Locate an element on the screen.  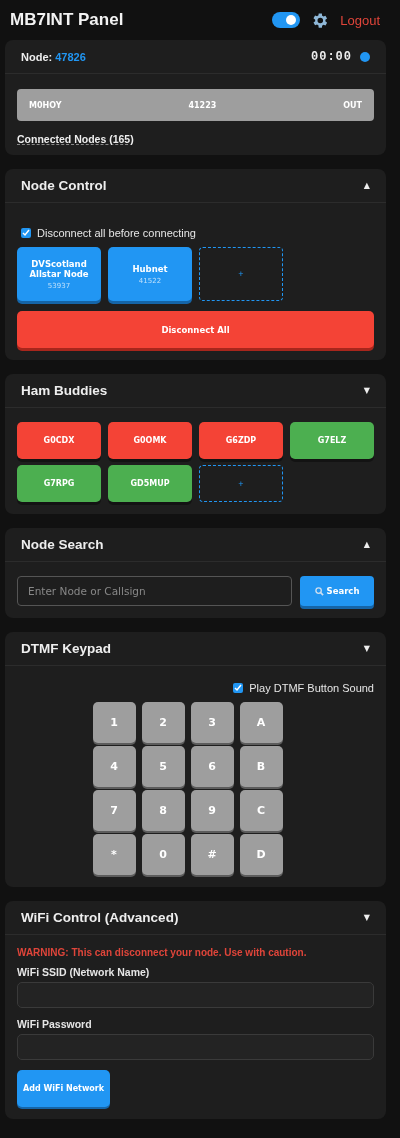
connection-row: M0HOY 41223 OUT is located at coordinates (195, 105).